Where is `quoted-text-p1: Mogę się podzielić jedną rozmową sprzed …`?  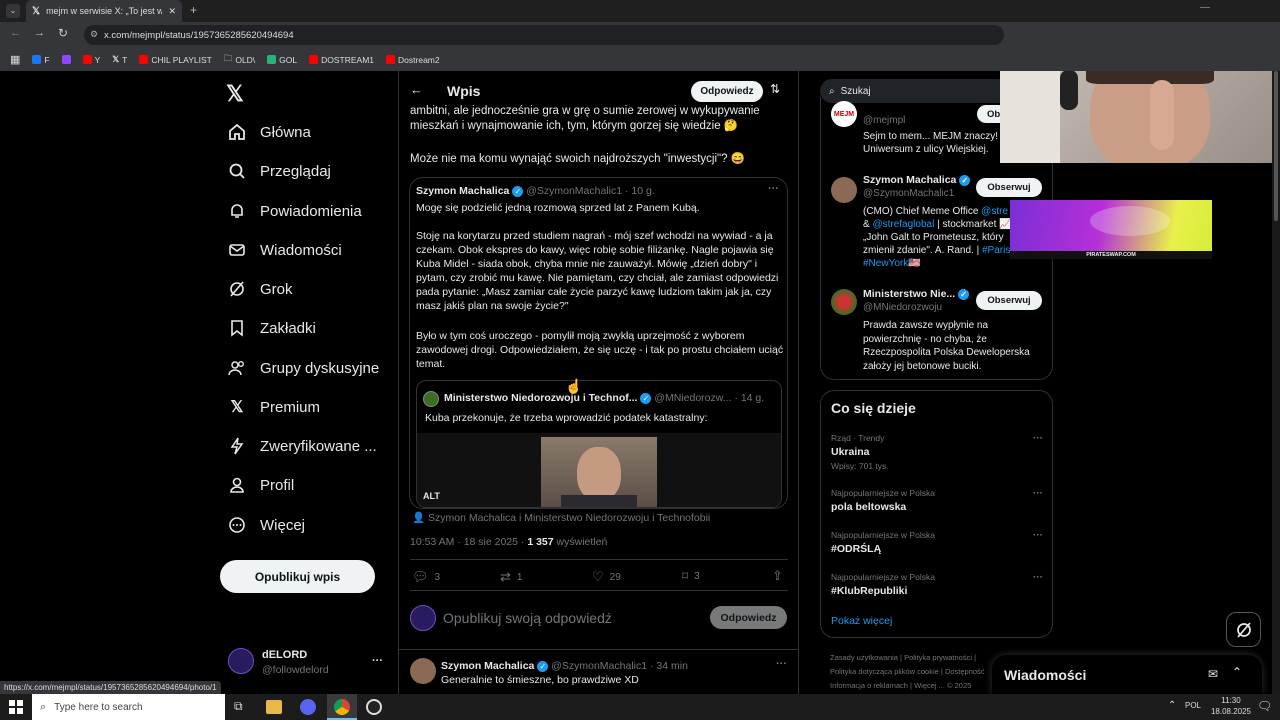 quoted-text-p1: Mogę się podzielić jedną rozmową sprzed … is located at coordinates (558, 208).